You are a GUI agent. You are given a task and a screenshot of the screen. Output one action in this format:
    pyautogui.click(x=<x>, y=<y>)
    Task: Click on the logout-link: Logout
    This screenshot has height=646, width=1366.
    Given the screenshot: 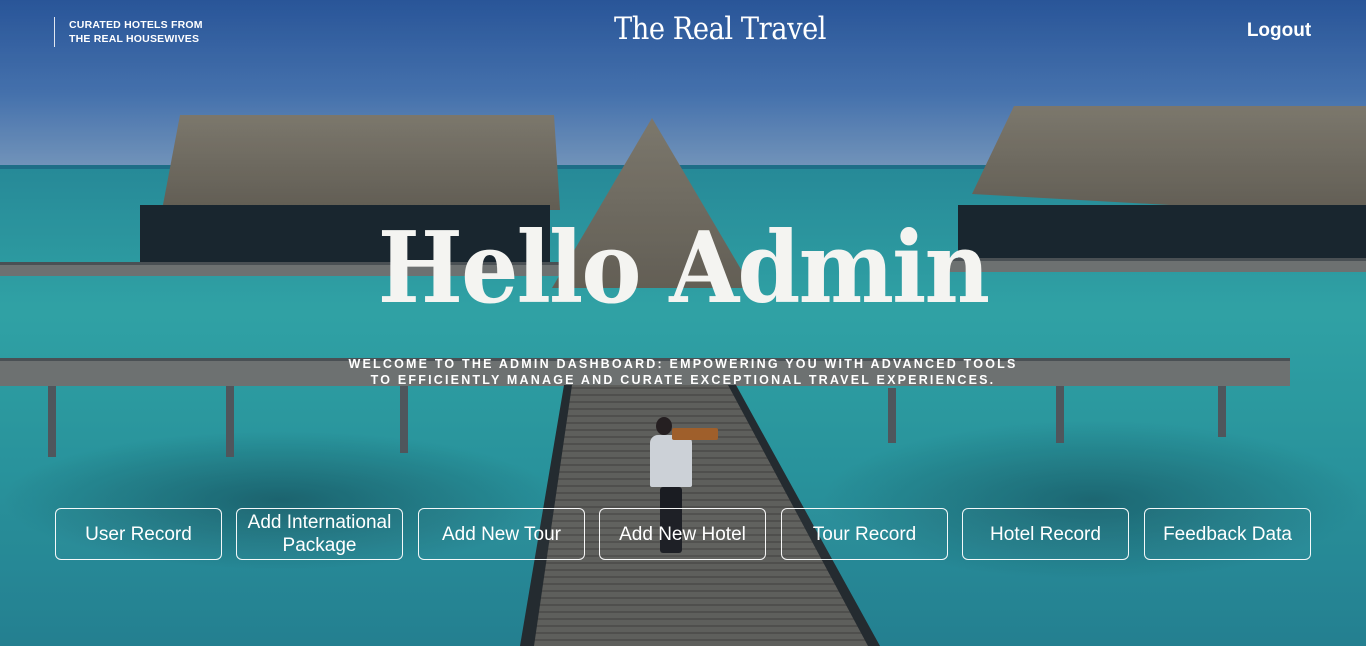 What is the action you would take?
    pyautogui.click(x=1279, y=31)
    